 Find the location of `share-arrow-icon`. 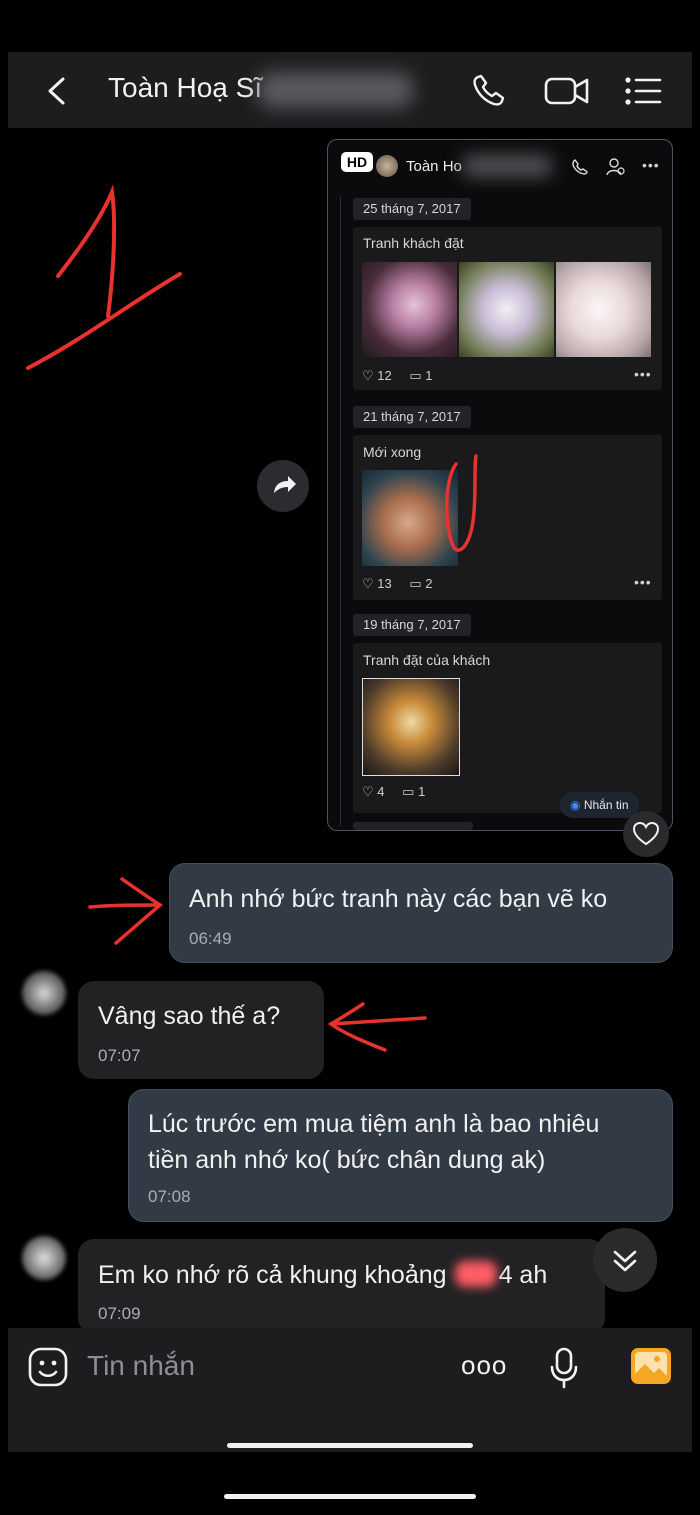

share-arrow-icon is located at coordinates (285, 484).